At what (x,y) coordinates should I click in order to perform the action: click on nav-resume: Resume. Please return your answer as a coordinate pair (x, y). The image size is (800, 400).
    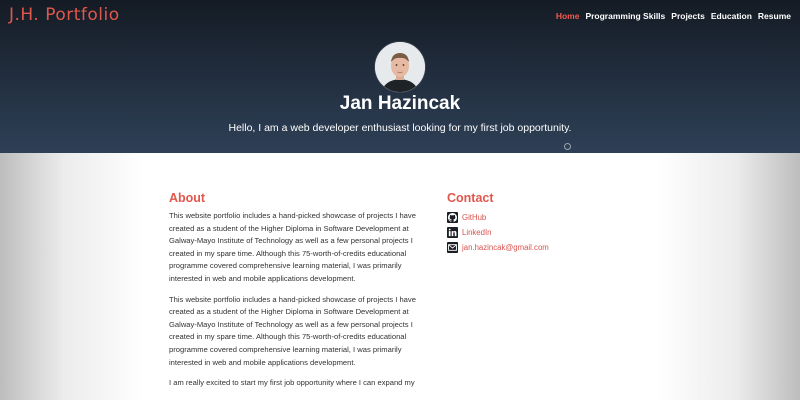
    Looking at the image, I should click on (774, 16).